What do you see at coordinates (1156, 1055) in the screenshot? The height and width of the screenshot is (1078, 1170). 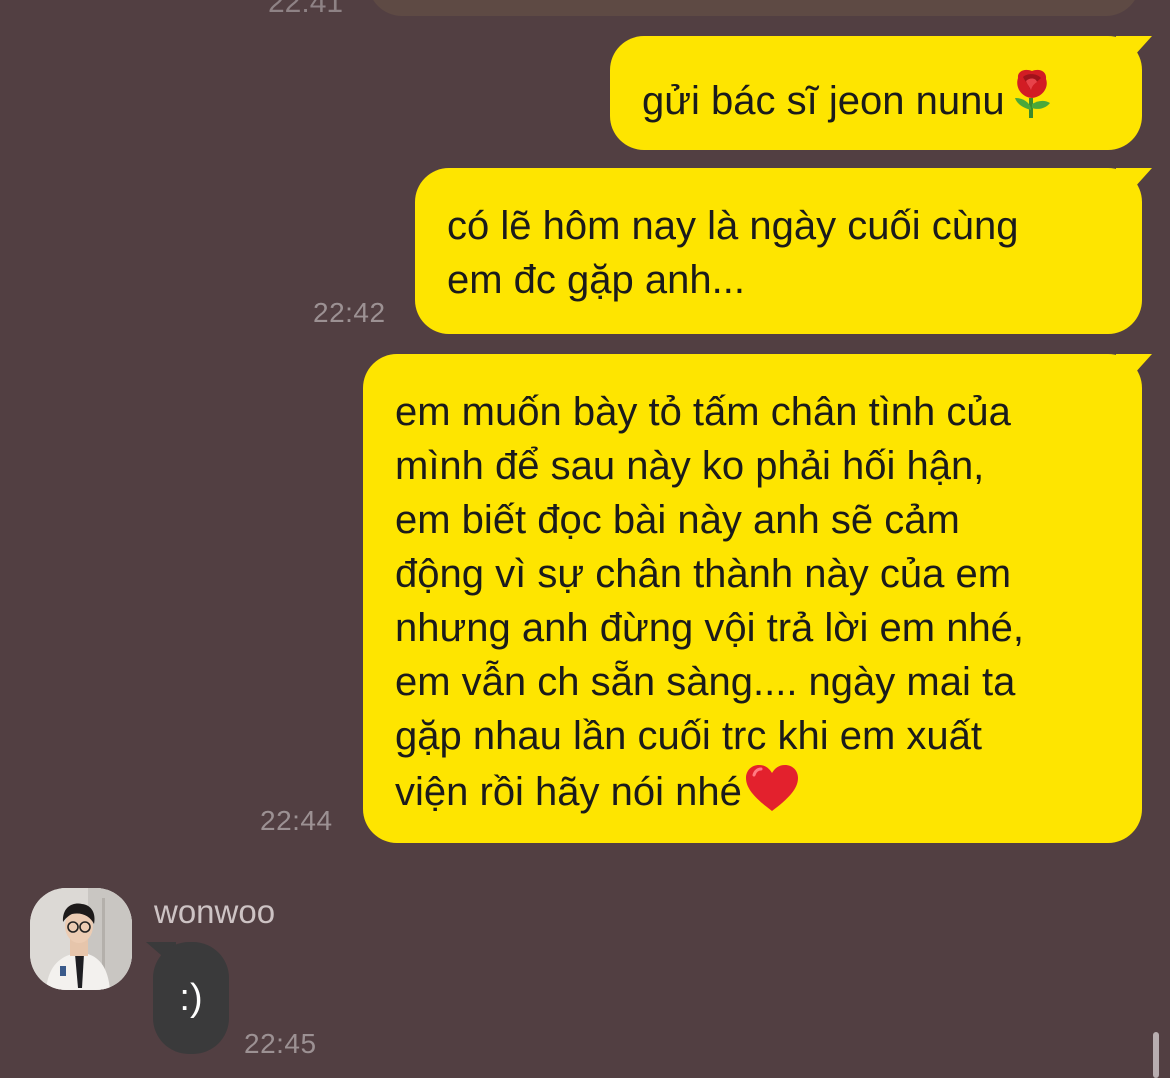 I see `scrollbar` at bounding box center [1156, 1055].